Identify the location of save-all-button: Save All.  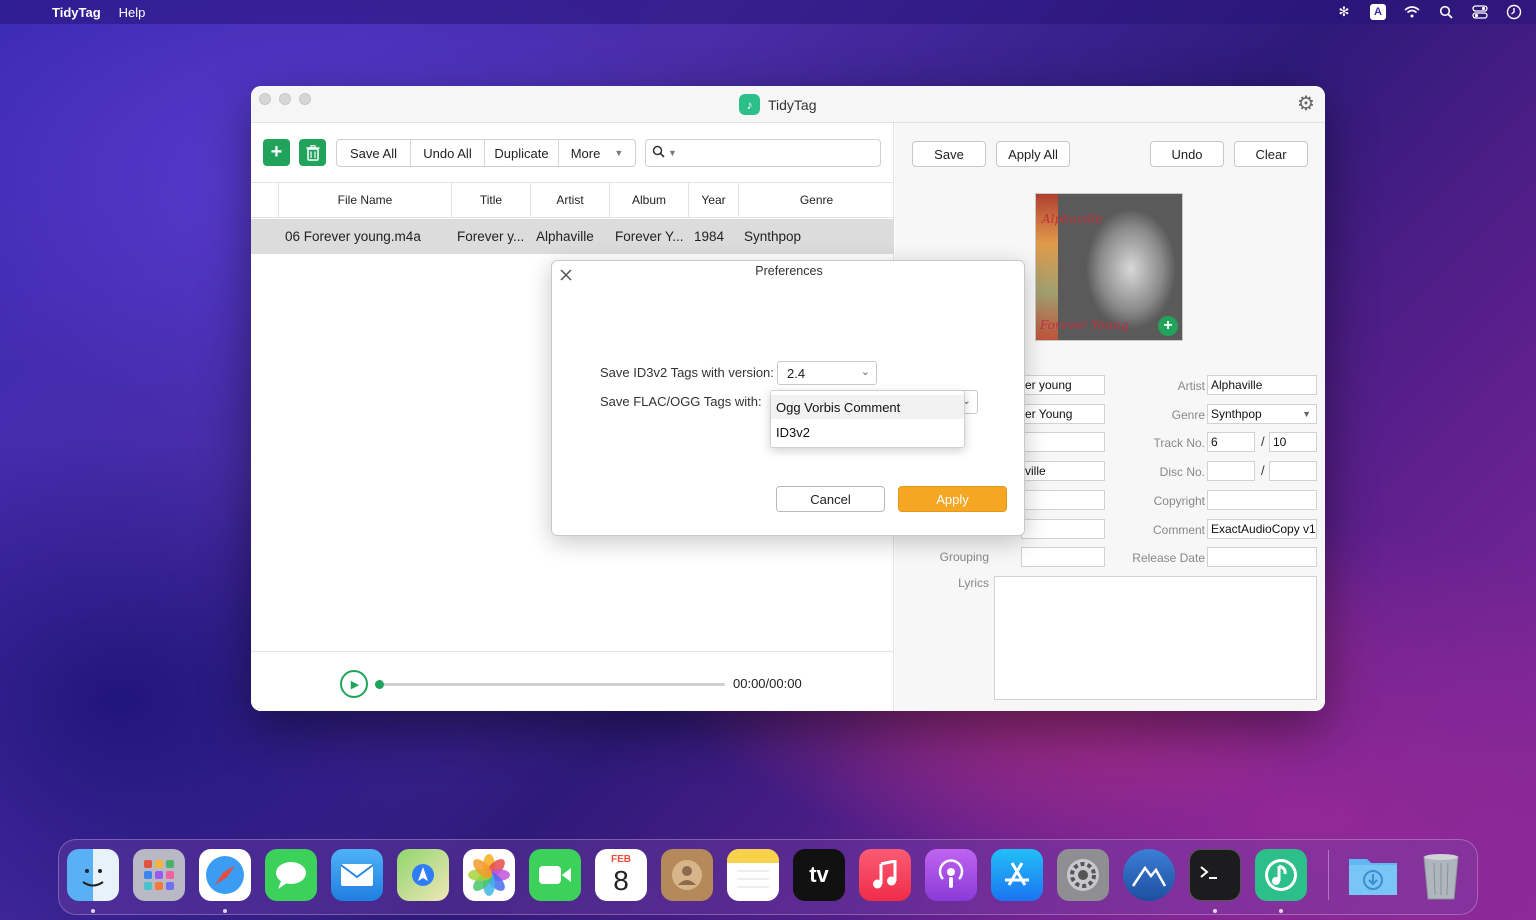
(374, 153).